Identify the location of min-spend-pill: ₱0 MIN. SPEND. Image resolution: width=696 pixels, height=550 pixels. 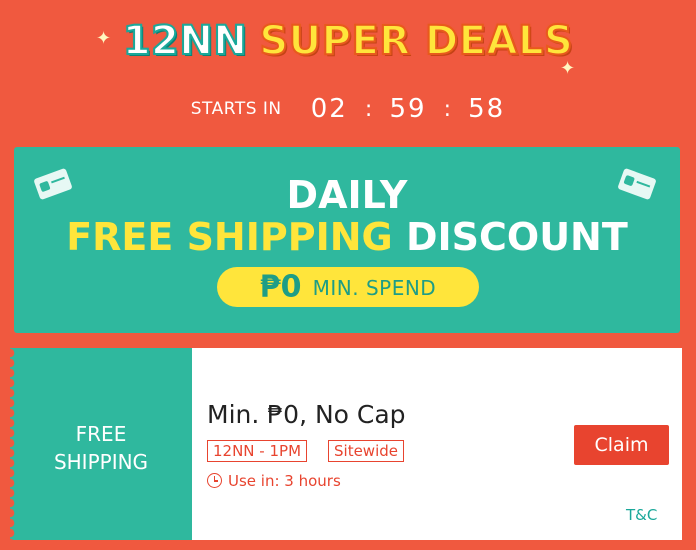
(348, 287).